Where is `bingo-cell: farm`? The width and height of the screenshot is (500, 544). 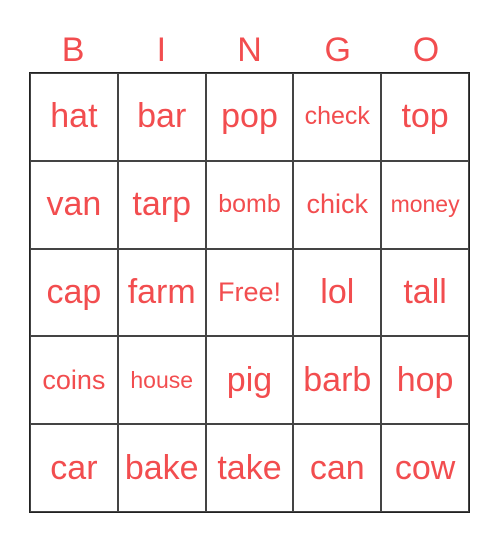
bingo-cell: farm is located at coordinates (161, 292).